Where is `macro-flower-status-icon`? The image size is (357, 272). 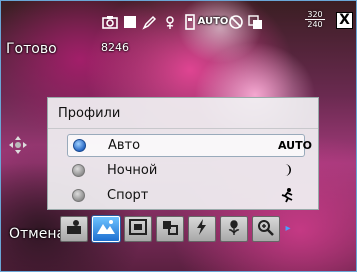 macro-flower-status-icon is located at coordinates (170, 22).